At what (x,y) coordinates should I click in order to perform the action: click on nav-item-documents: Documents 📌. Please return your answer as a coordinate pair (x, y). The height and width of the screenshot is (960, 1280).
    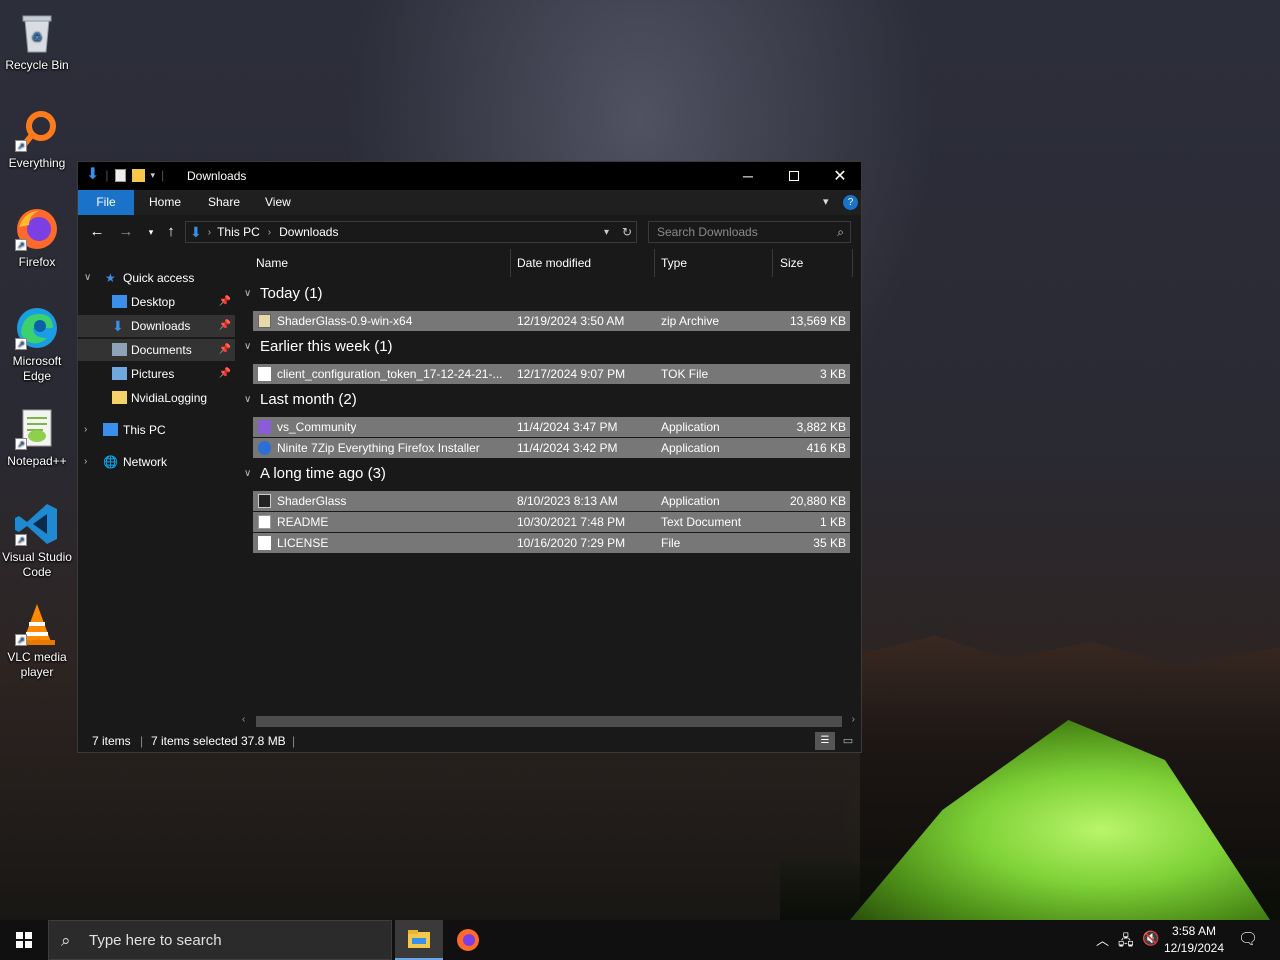
    Looking at the image, I should click on (156, 350).